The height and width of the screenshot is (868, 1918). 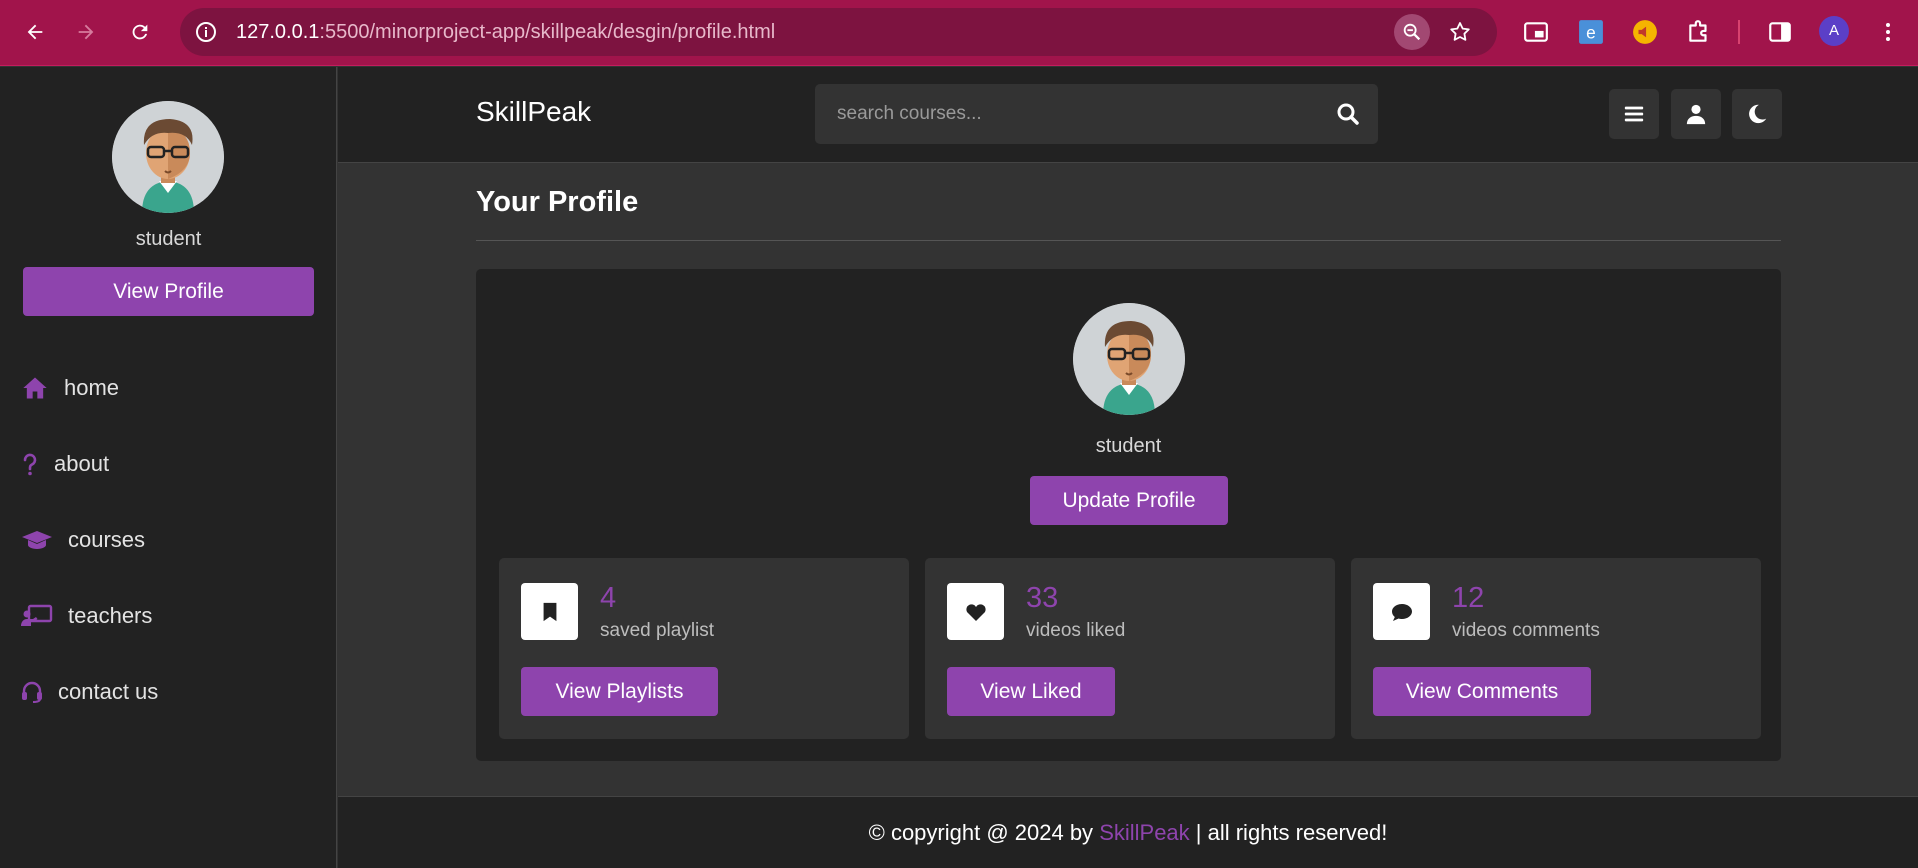 I want to click on back-button, so click(x=35, y=32).